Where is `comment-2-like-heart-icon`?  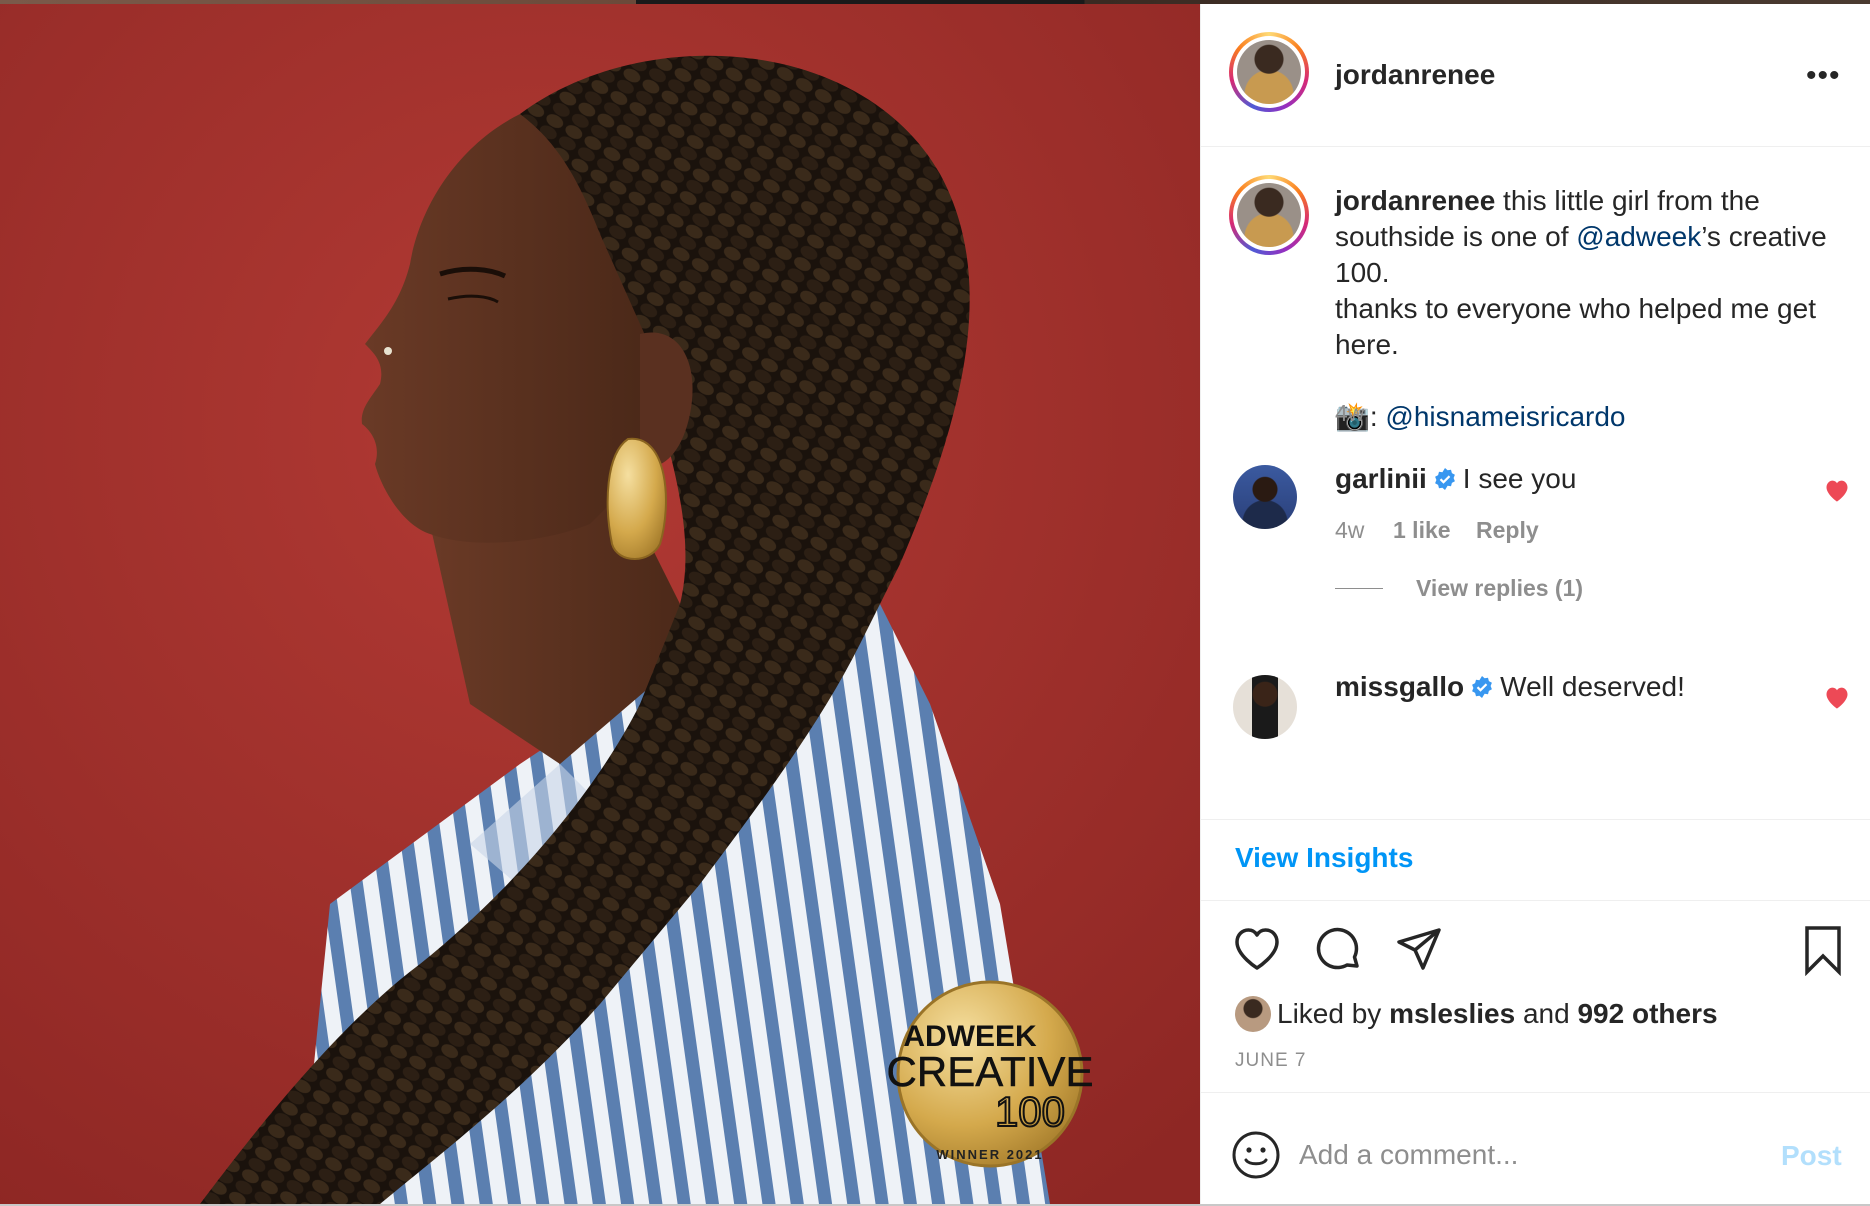
comment-2-like-heart-icon is located at coordinates (1837, 697).